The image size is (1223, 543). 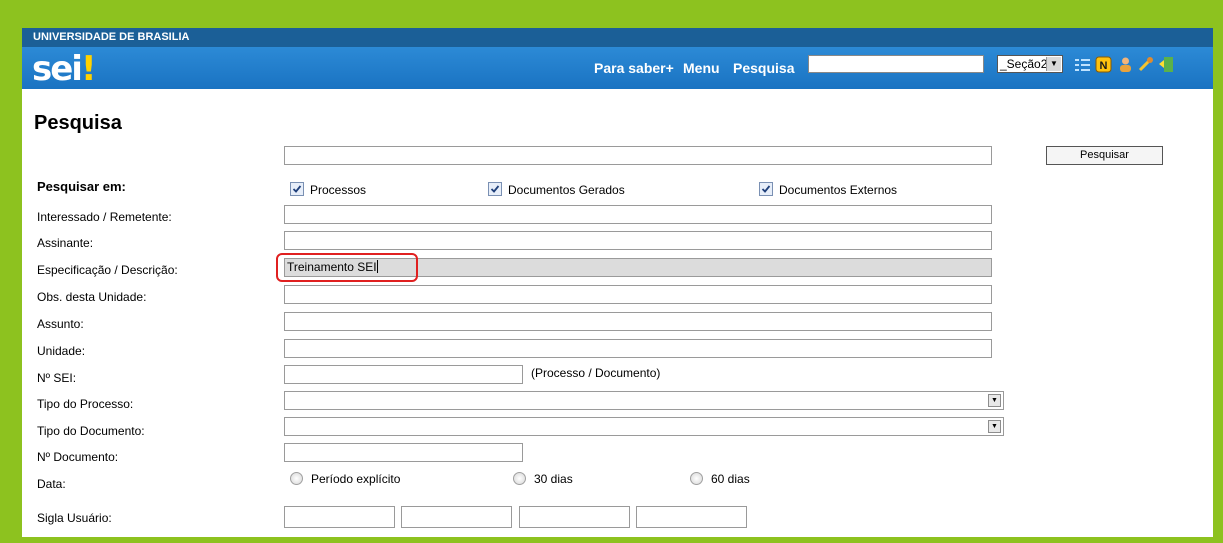 I want to click on nav-para-saber: Para saber+, so click(x=634, y=68).